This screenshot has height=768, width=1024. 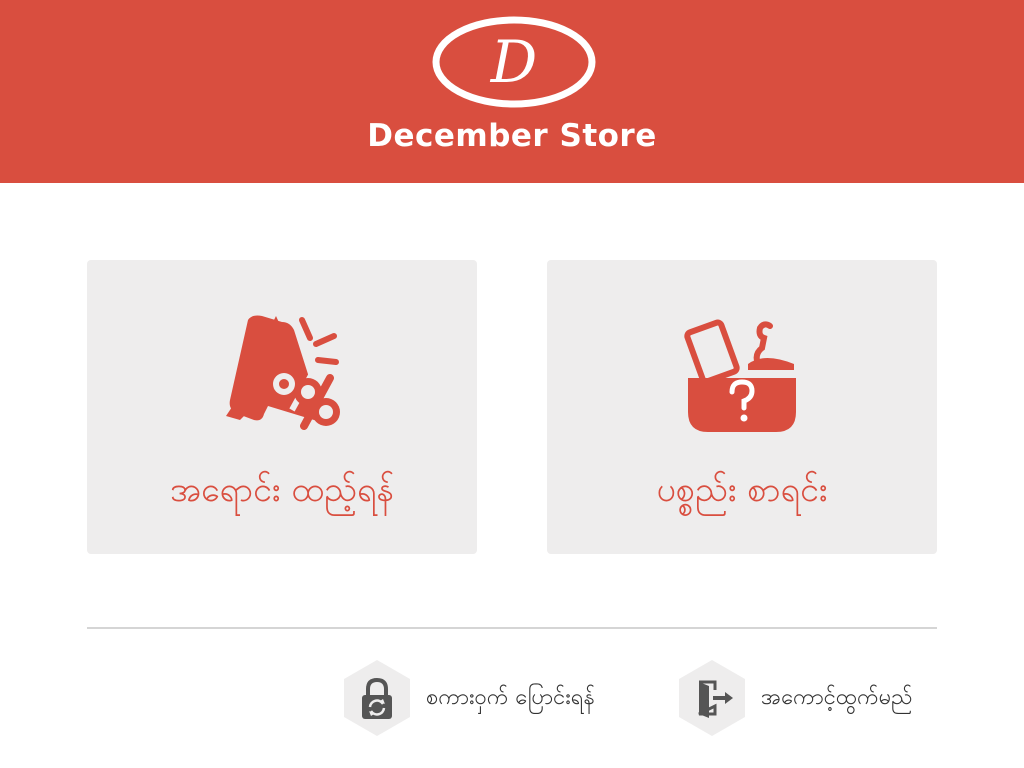 I want to click on megaphone-percent-icon, so click(x=283, y=372).